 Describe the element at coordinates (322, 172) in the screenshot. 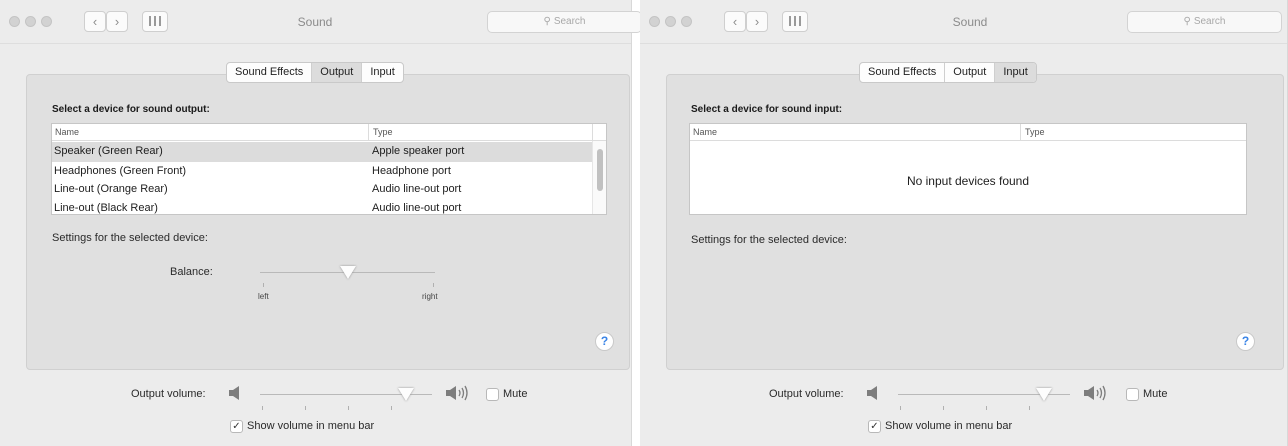

I see `table-row: Headphones (Green Front) Headphone port` at that location.